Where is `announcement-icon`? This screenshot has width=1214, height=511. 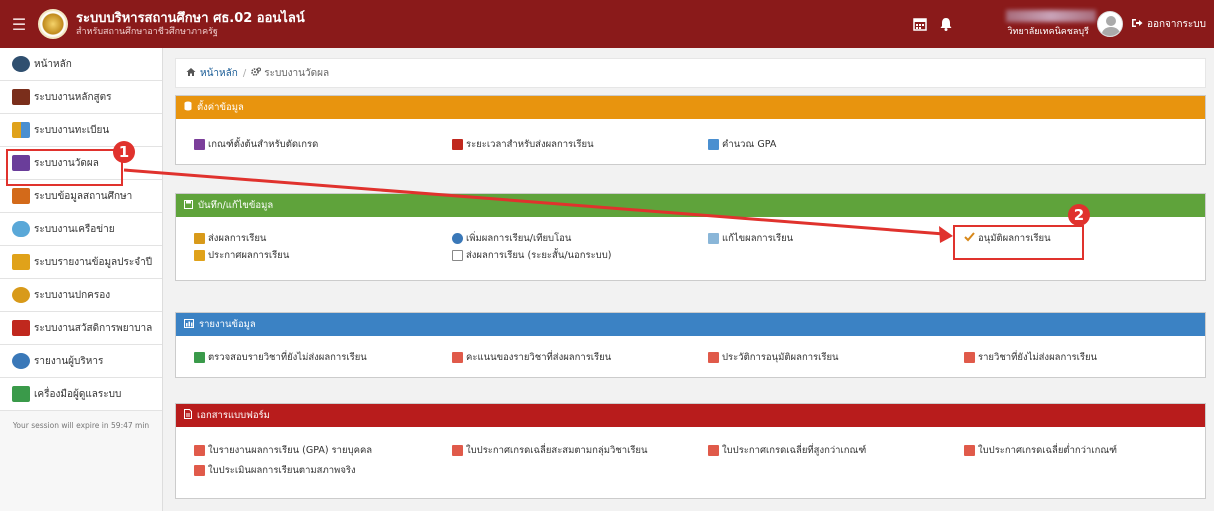 announcement-icon is located at coordinates (199, 255).